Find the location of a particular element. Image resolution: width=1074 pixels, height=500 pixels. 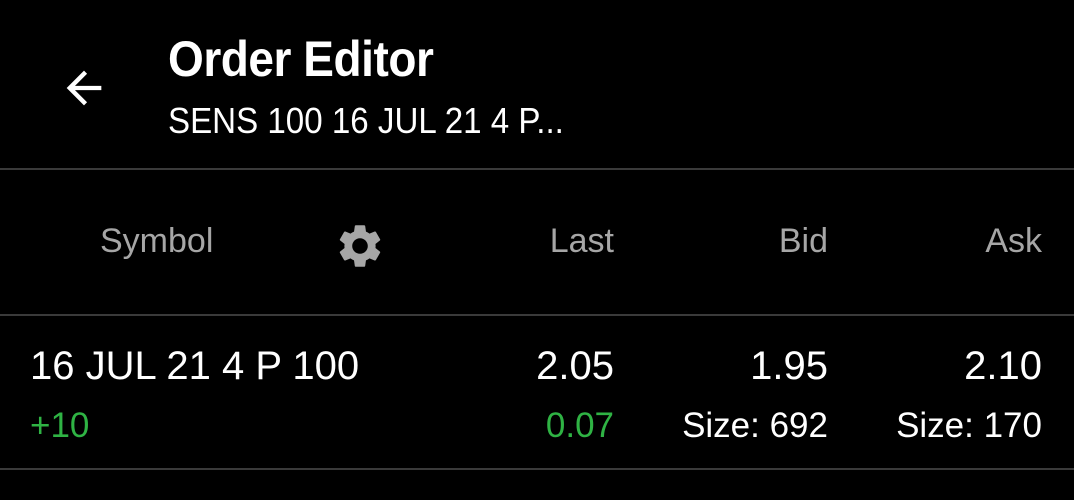

column-header-bid: Bid is located at coordinates (803, 241).